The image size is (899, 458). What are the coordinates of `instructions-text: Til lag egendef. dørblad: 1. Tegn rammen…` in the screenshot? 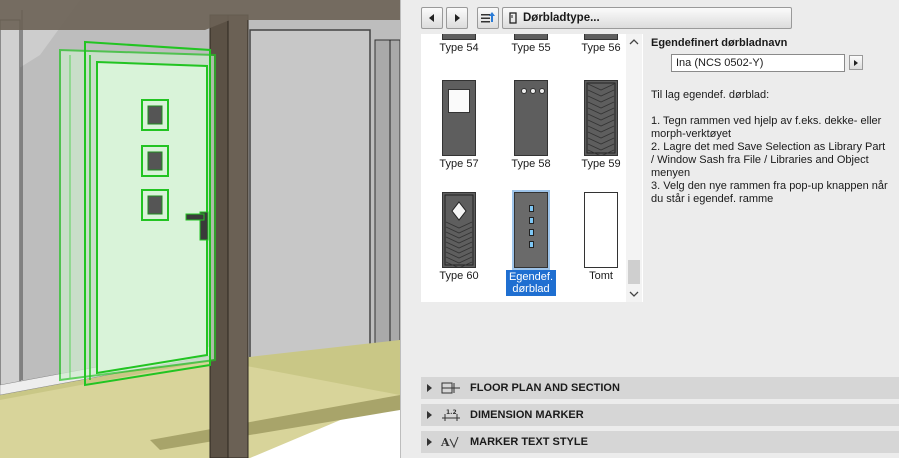 It's located at (769, 147).